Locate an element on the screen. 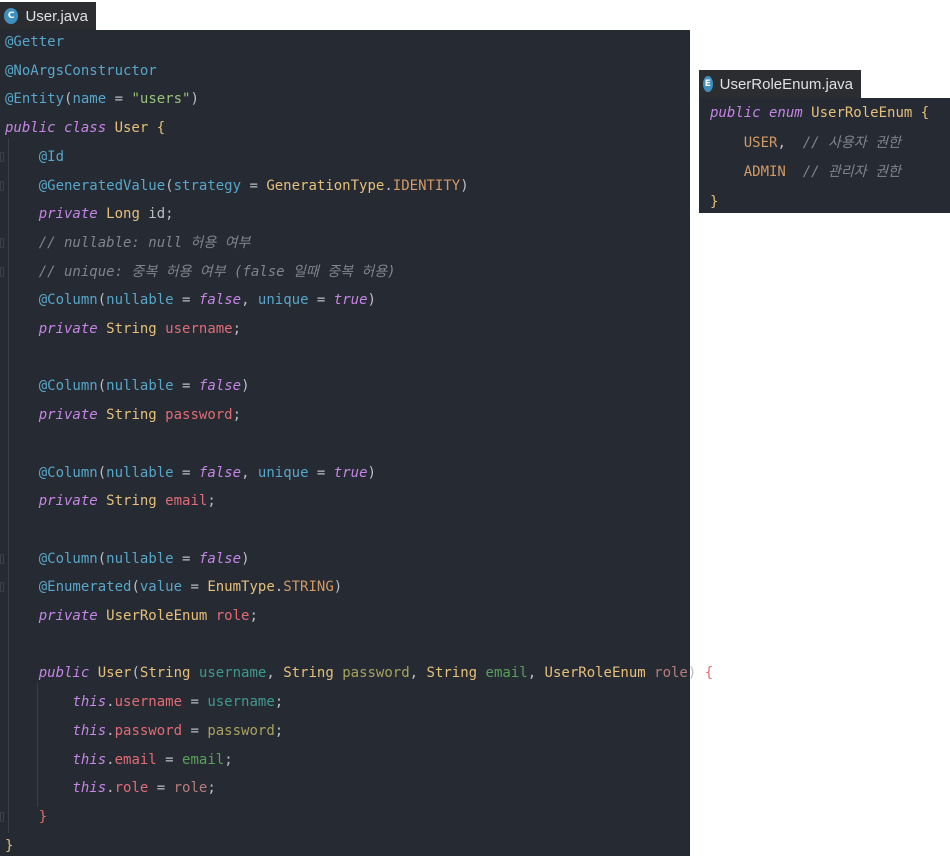  code-line: @Id is located at coordinates (34, 157).